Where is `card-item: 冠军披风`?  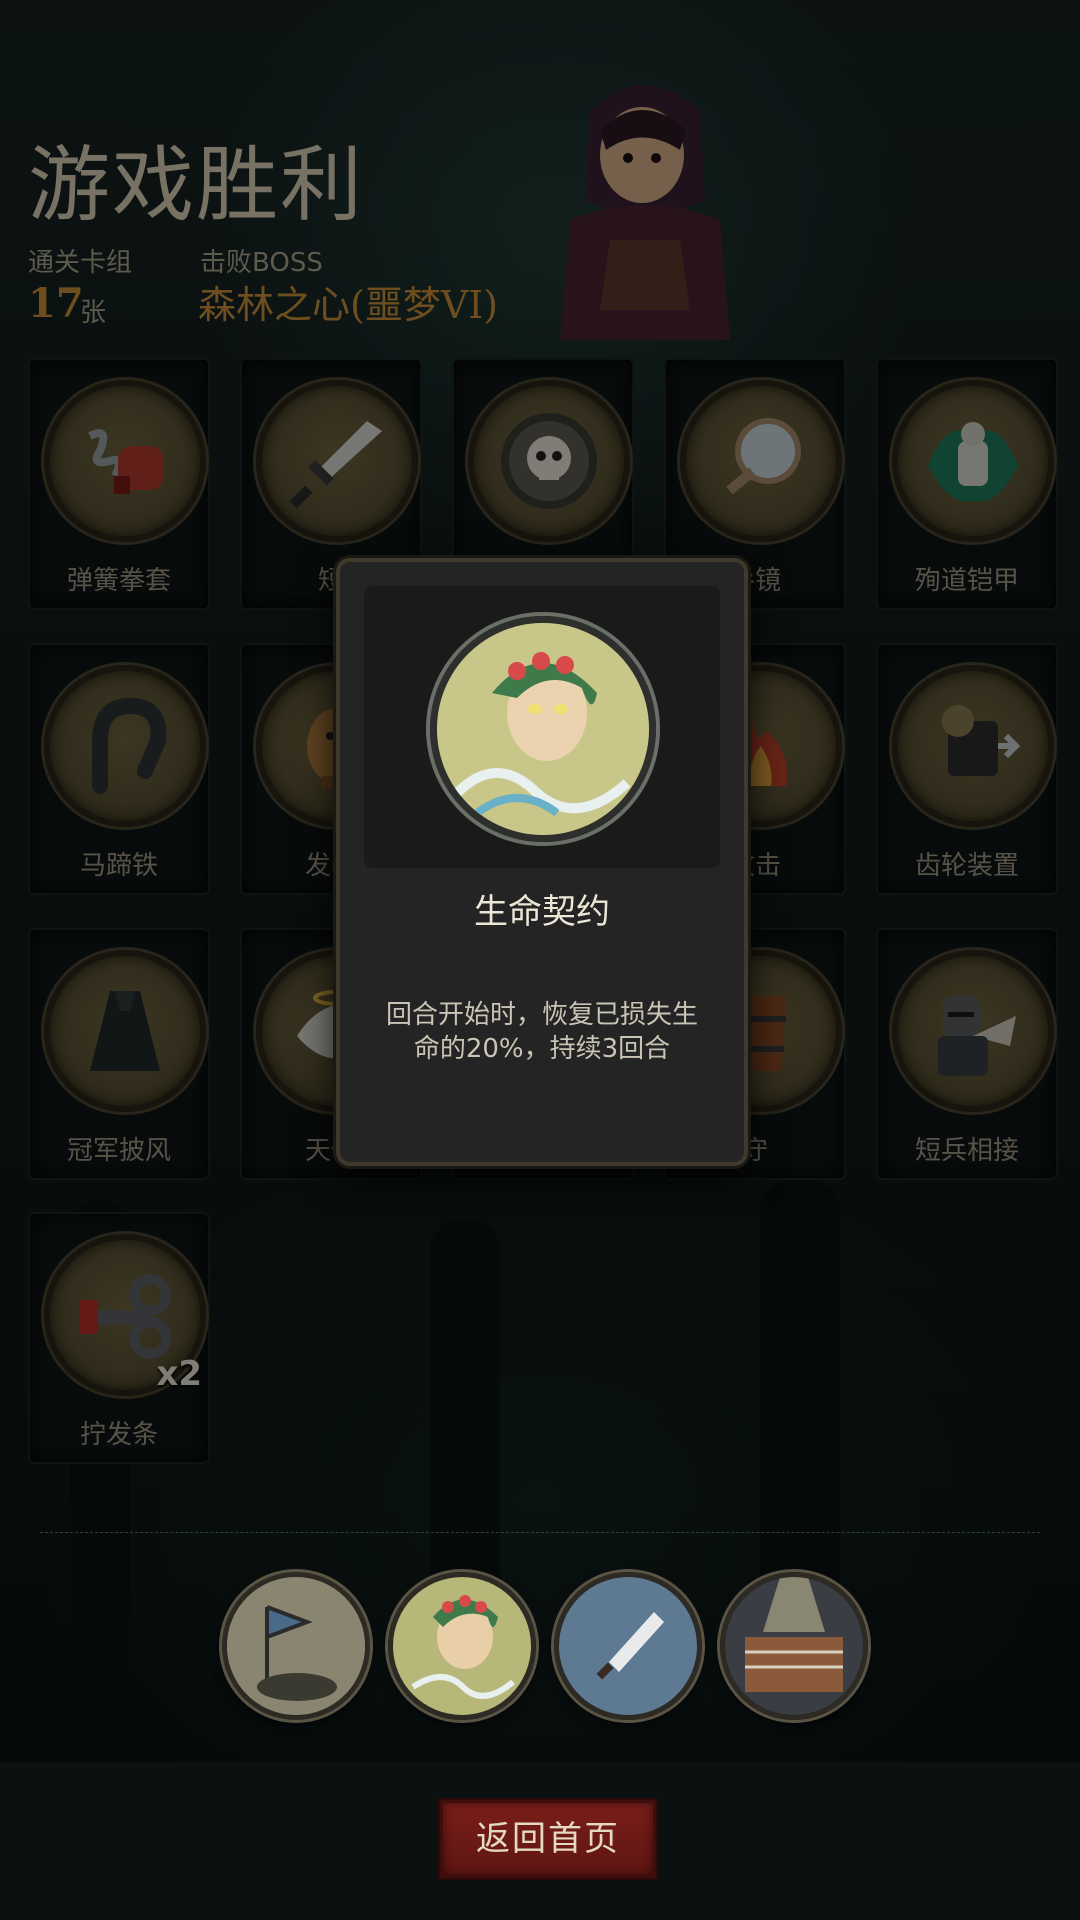 card-item: 冠军披风 is located at coordinates (119, 1054).